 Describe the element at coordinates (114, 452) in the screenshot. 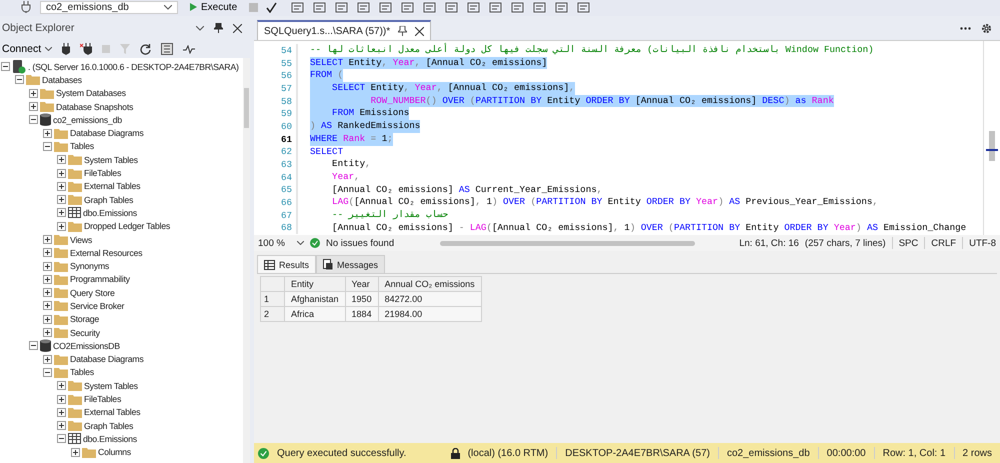

I see `tree-item: Columns` at that location.